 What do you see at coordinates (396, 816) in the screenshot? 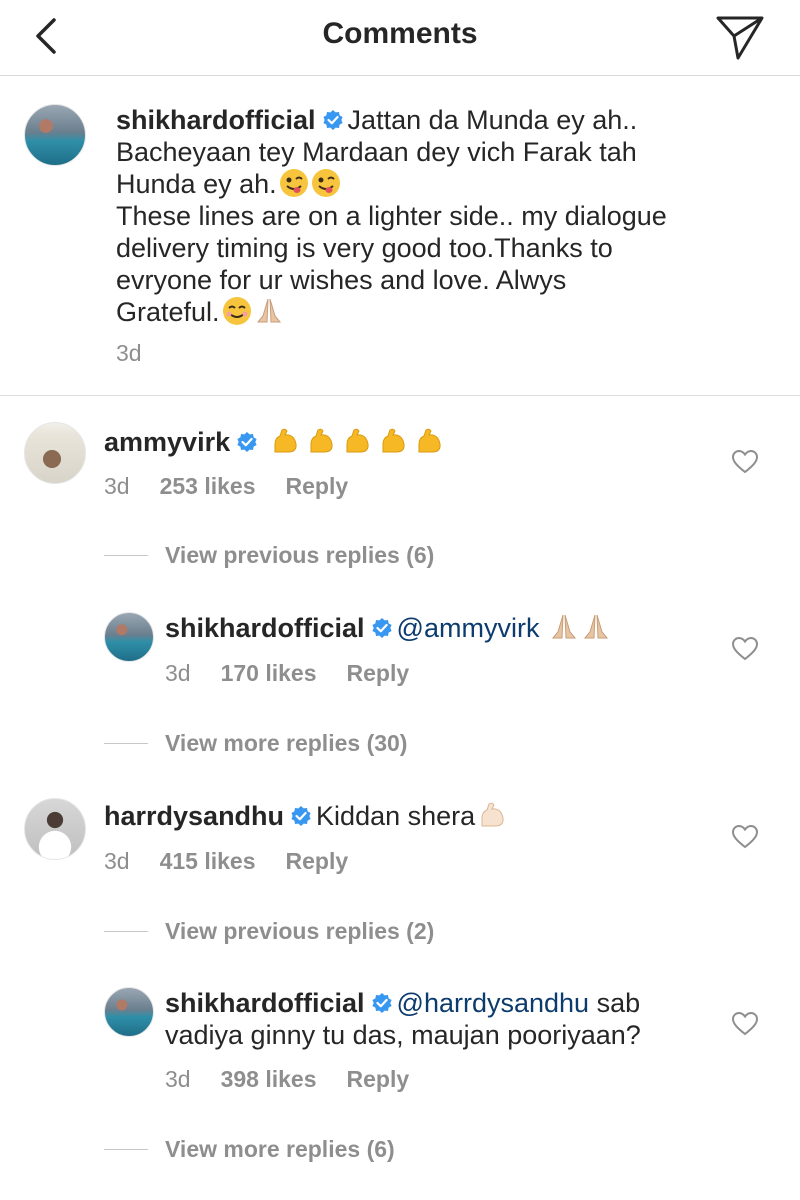
I see `comment-body: Kiddan shera` at bounding box center [396, 816].